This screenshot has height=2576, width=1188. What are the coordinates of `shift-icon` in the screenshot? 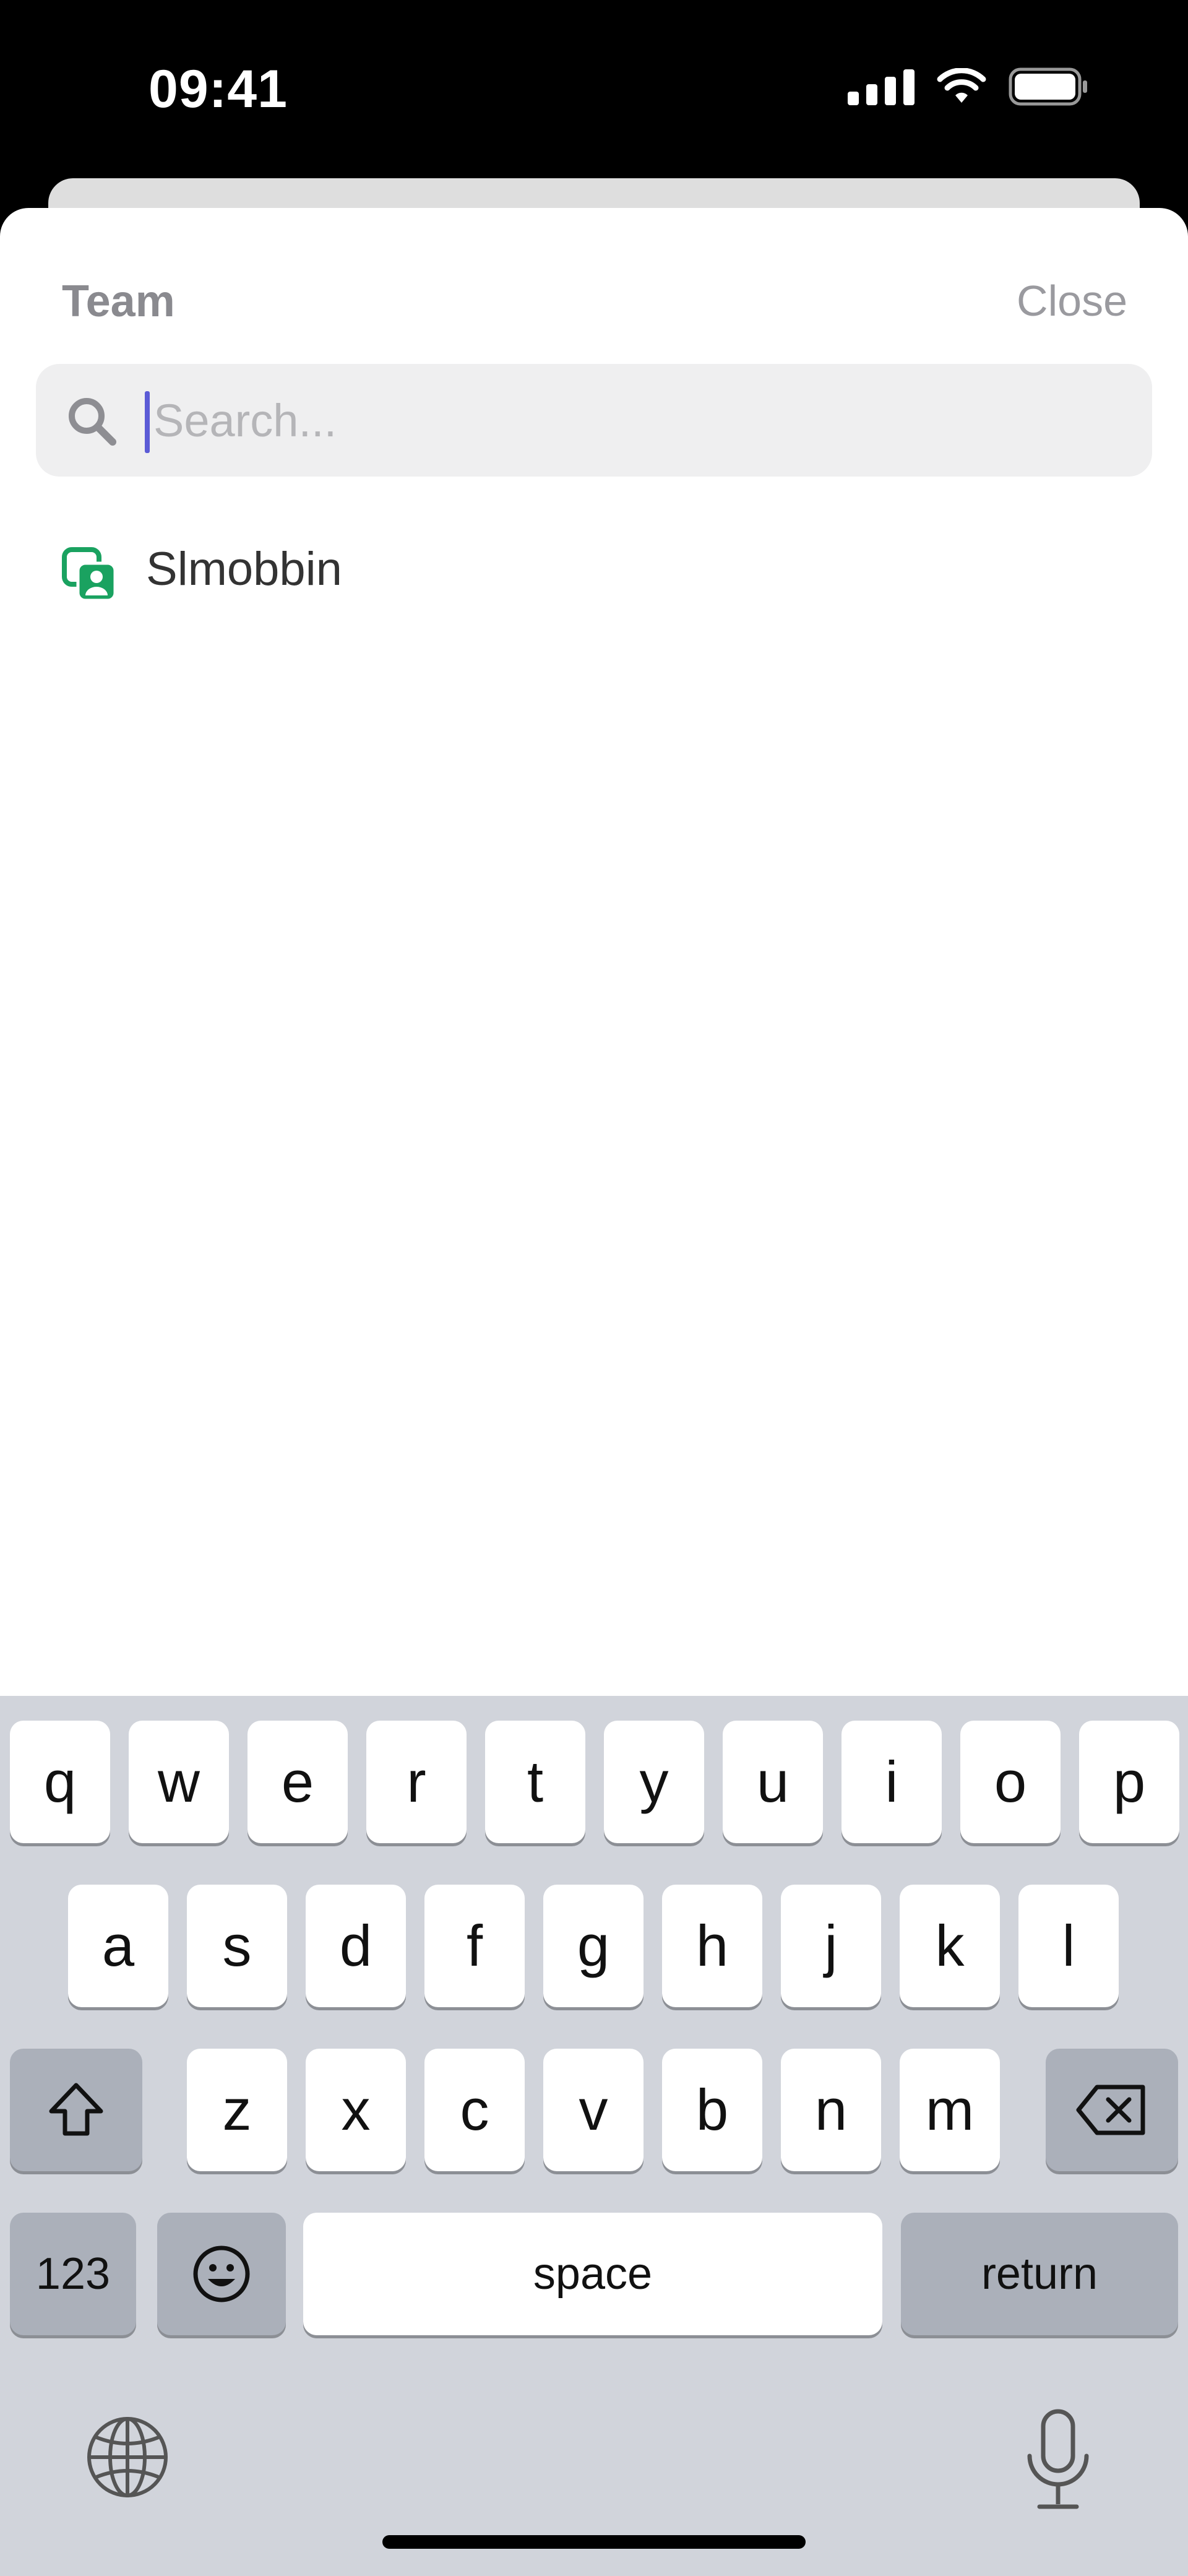 It's located at (76, 2109).